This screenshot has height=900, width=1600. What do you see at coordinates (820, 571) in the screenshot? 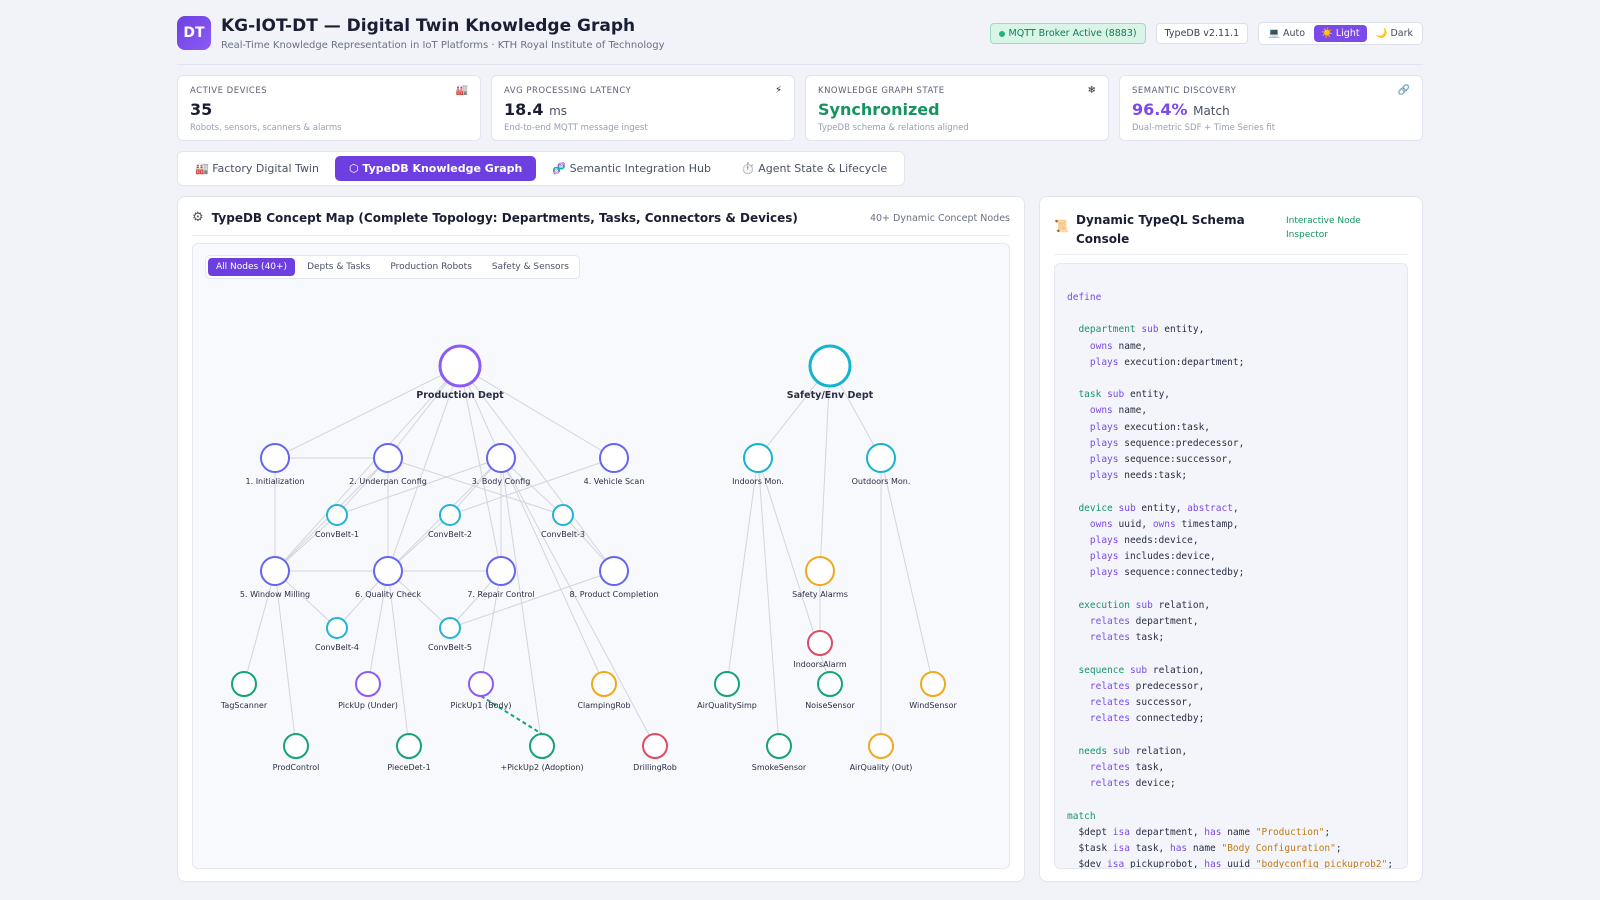
I see `graph-node-salarm` at bounding box center [820, 571].